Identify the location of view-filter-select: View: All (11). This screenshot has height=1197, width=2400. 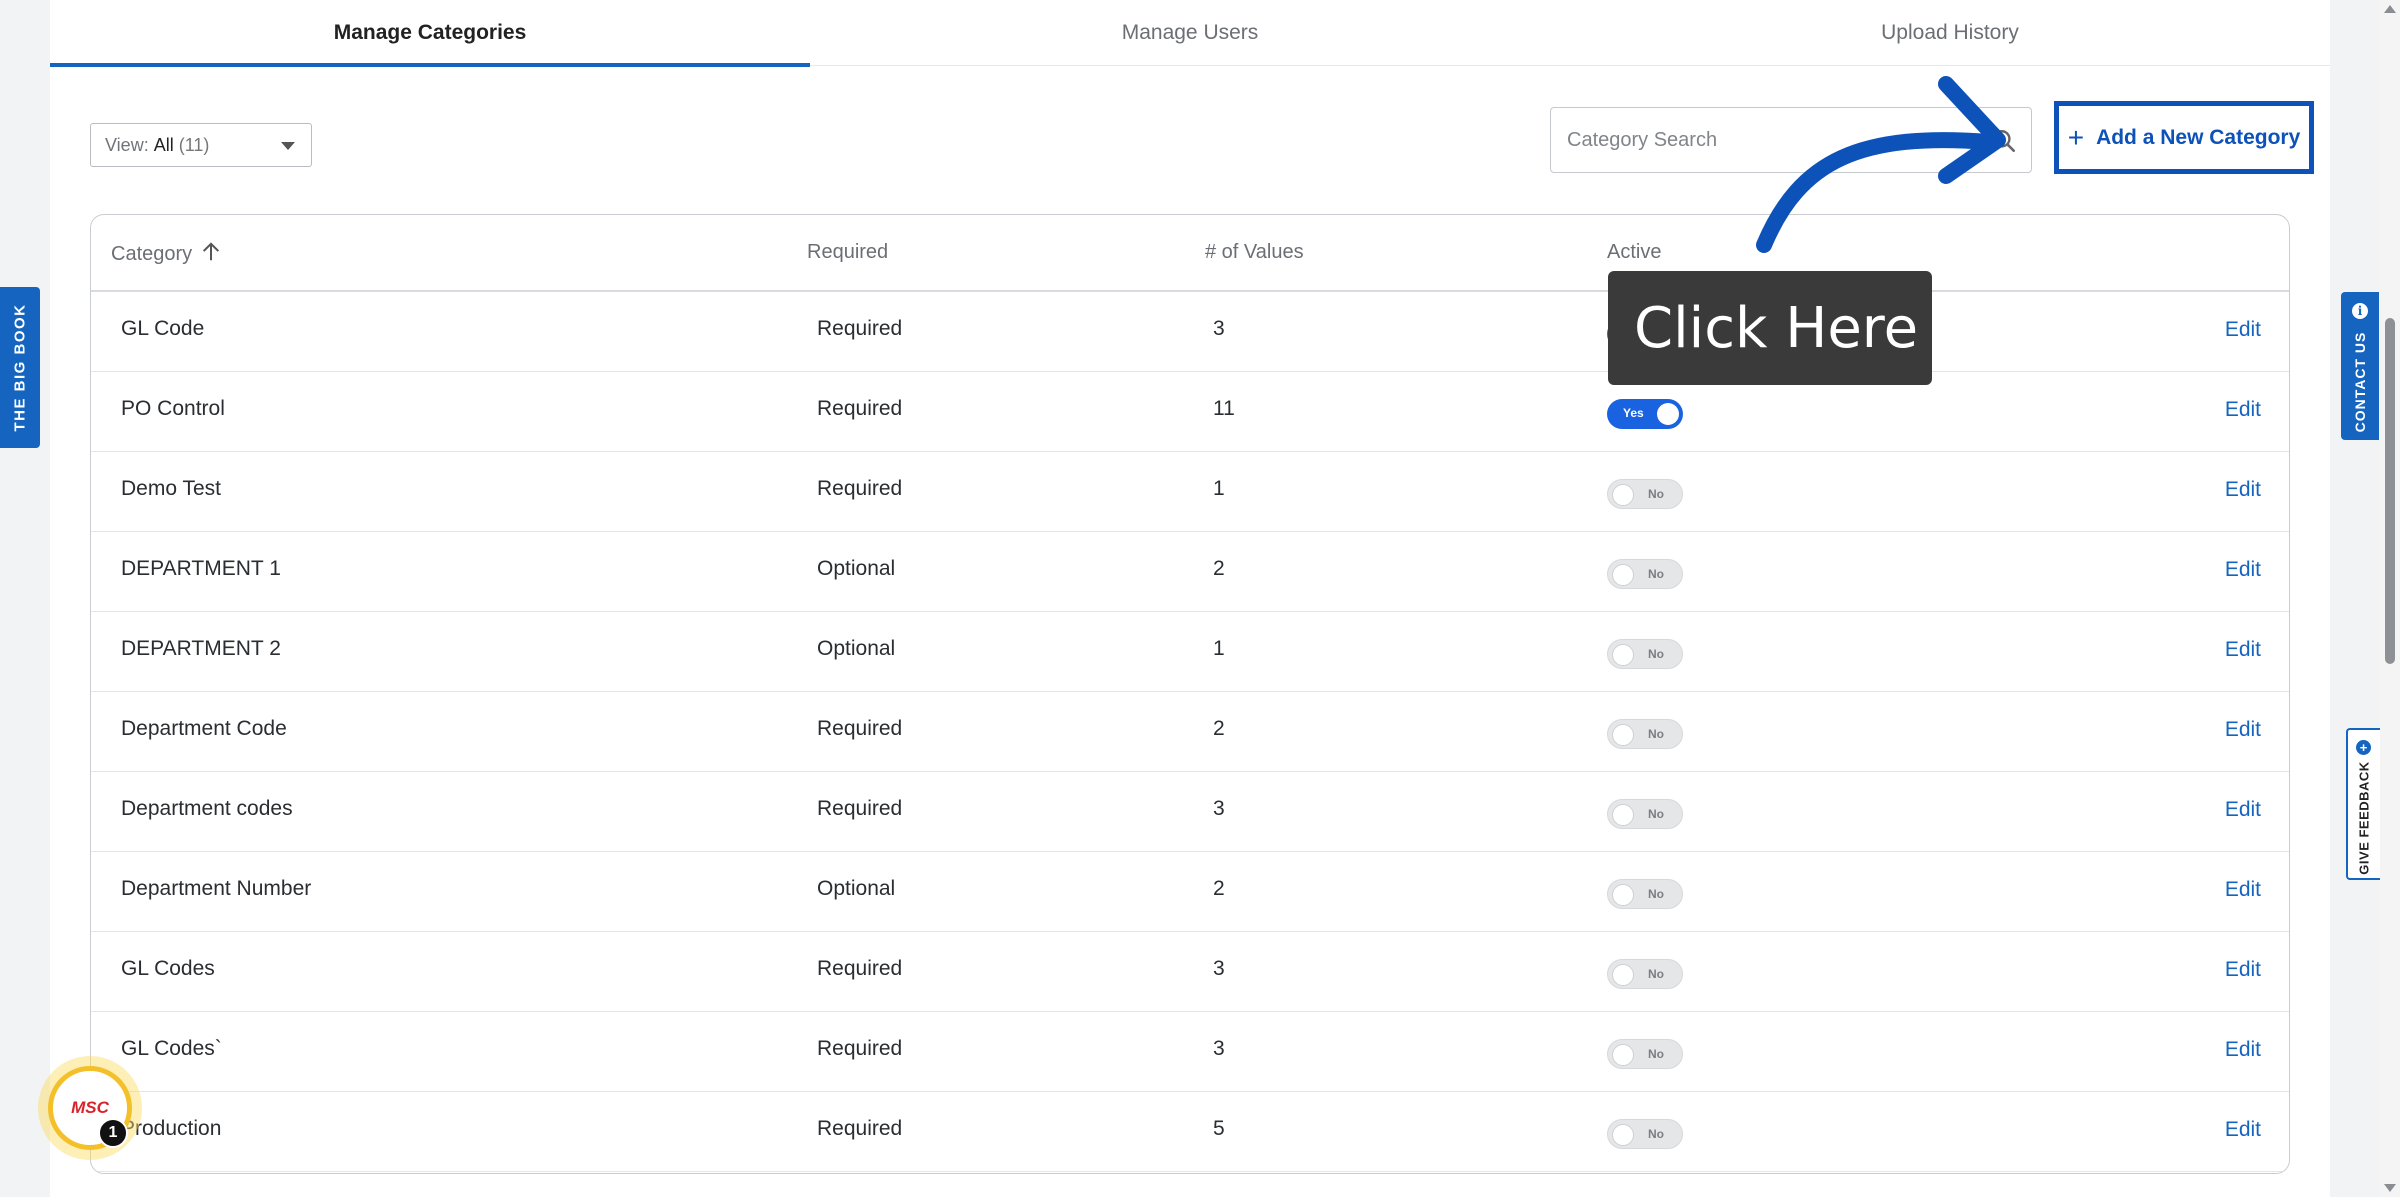
(201, 145).